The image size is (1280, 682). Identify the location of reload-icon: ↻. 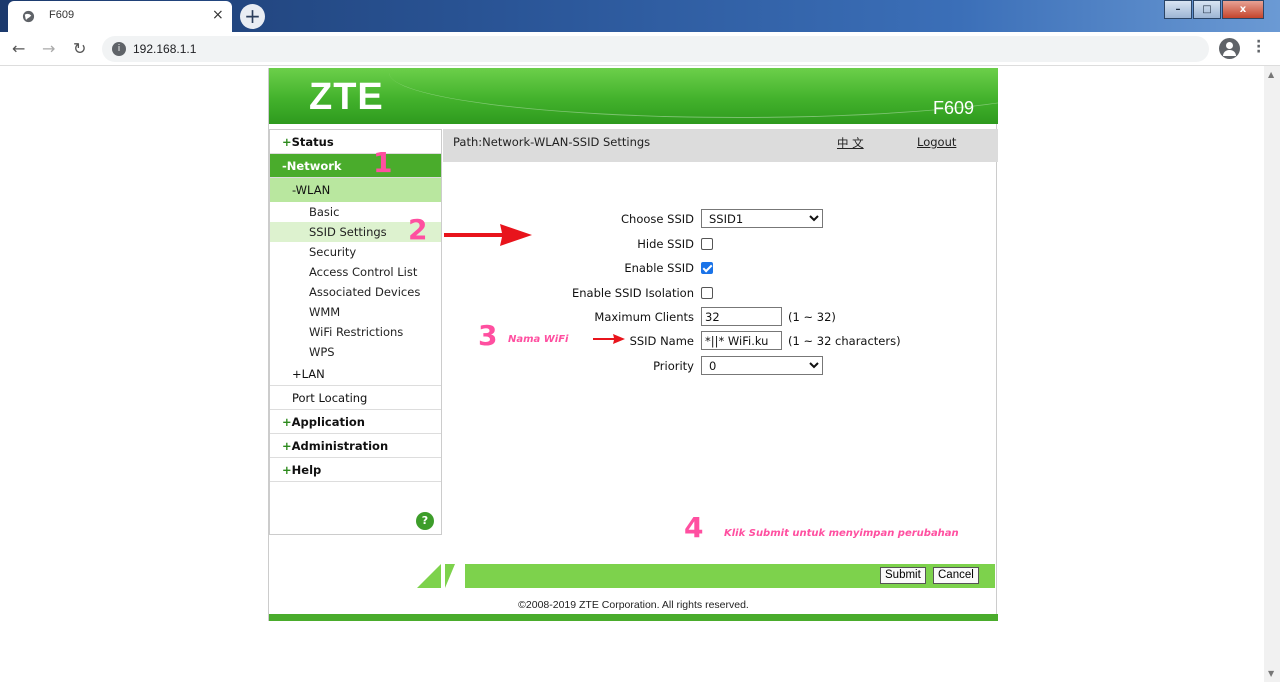
(79, 48).